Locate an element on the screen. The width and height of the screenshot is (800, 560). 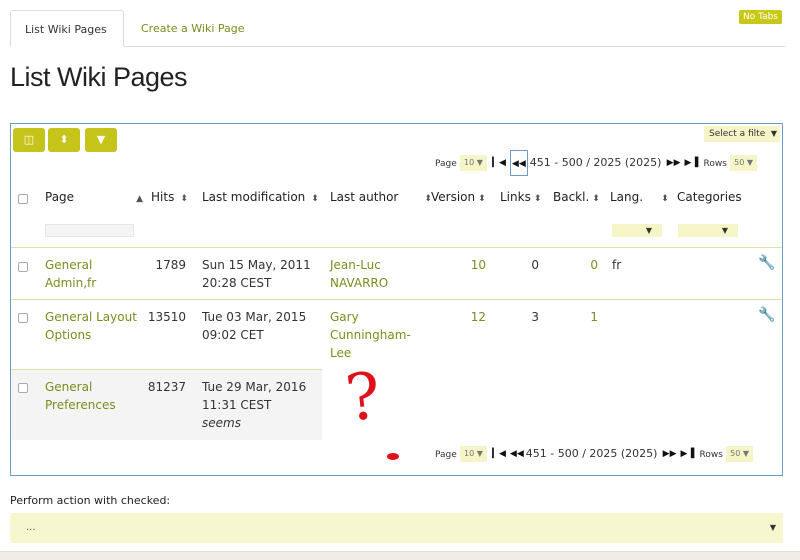
col-header-hits-label: Hits is located at coordinates (163, 197).